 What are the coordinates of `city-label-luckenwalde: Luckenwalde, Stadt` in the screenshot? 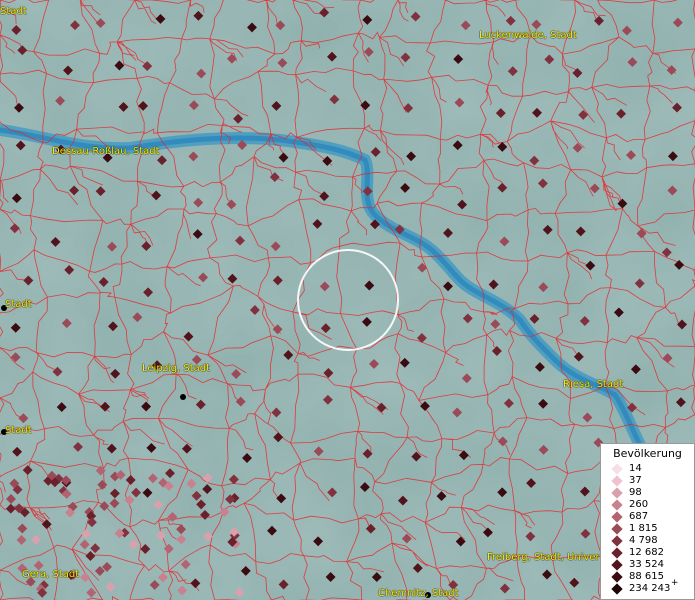 It's located at (528, 35).